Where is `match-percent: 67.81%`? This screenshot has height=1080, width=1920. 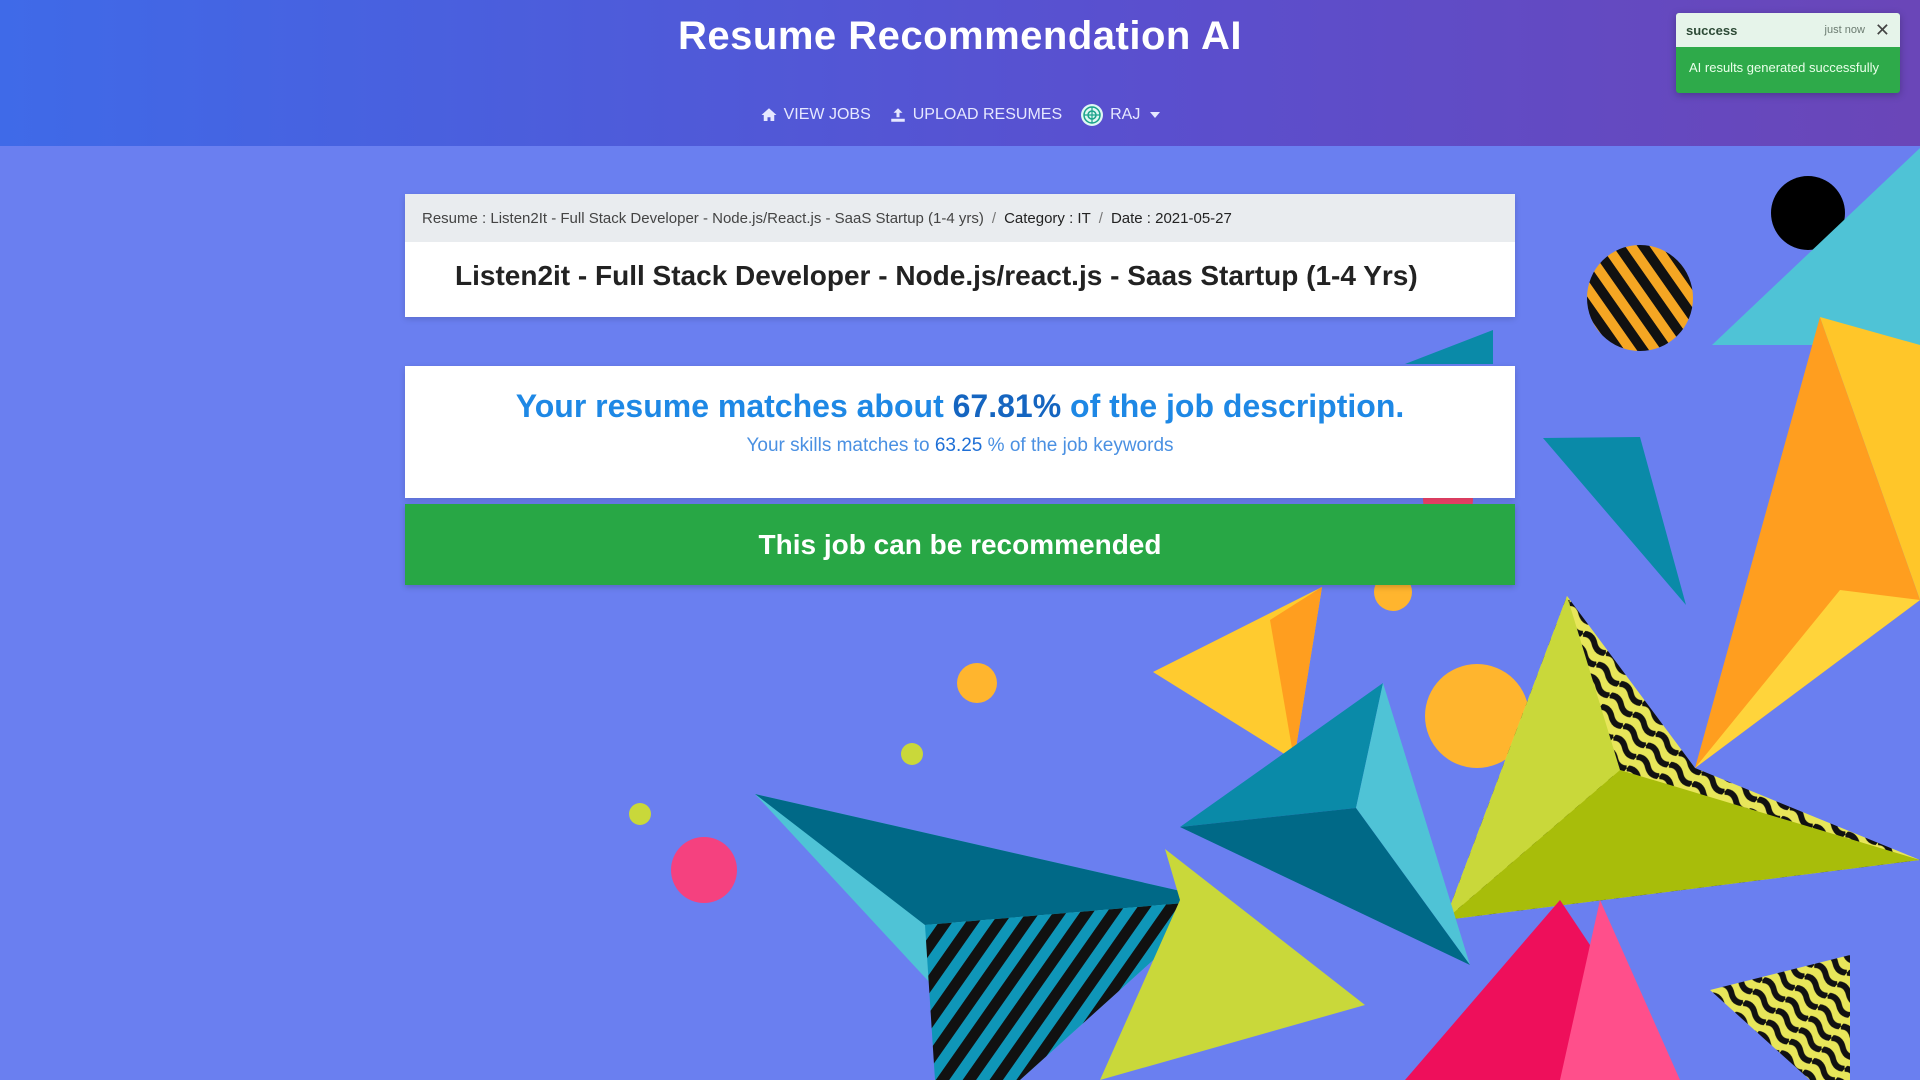
match-percent: 67.81% is located at coordinates (1007, 406).